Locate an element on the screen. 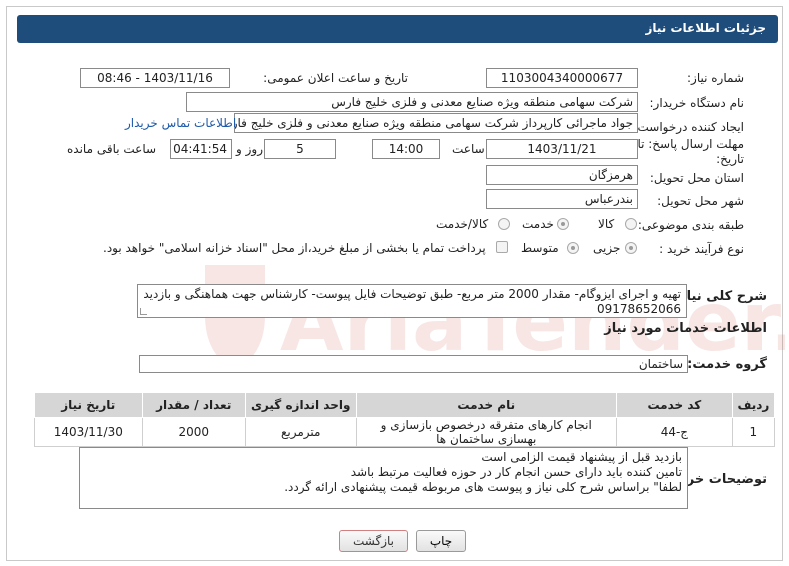 The width and height of the screenshot is (789, 566). deadline-label: مهلت ارسال پاسخ: تا is located at coordinates (690, 144).